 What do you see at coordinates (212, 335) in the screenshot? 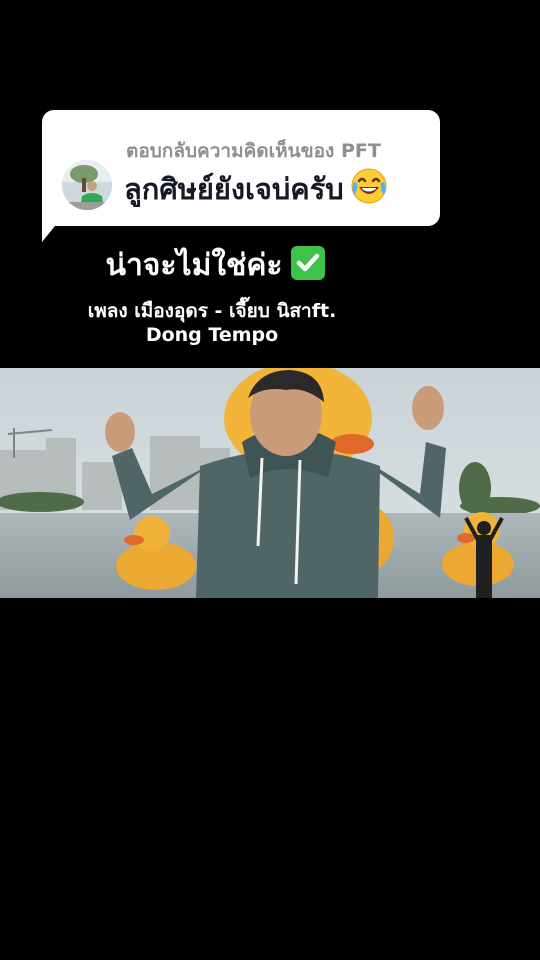
I see `song-title-line-2: Dong Tempo` at bounding box center [212, 335].